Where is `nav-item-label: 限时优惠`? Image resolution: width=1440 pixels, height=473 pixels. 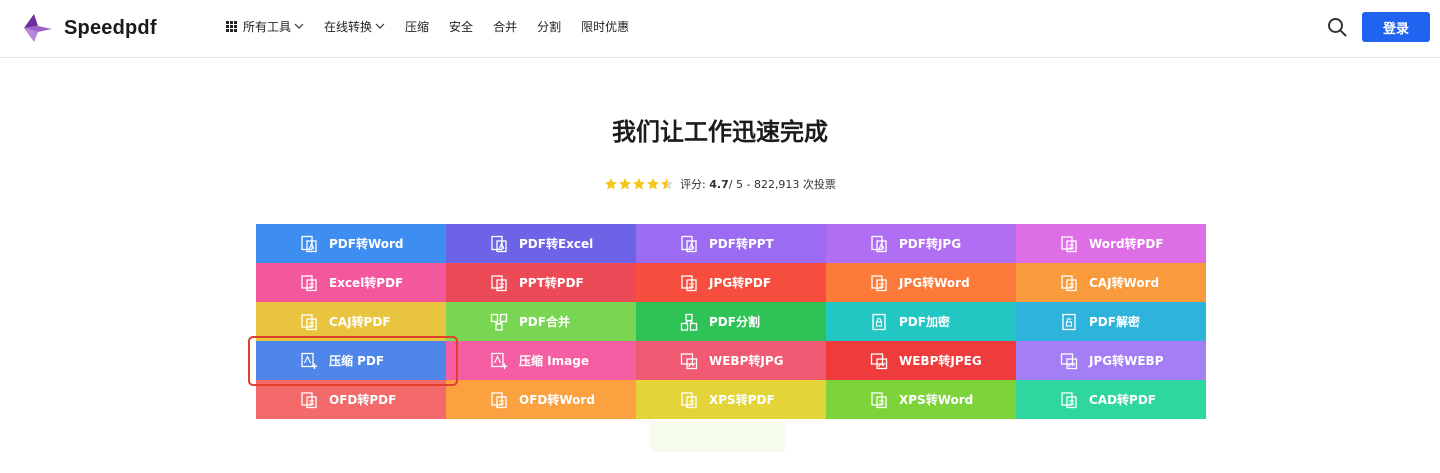
nav-item-label: 限时优惠 is located at coordinates (605, 26).